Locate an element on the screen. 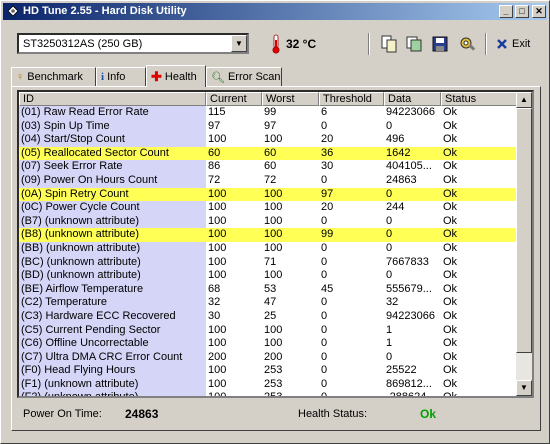 Image resolution: width=550 pixels, height=444 pixels. table-row: (B7) (unknown attribute) 100 100 0 0 Ok is located at coordinates (269, 221).